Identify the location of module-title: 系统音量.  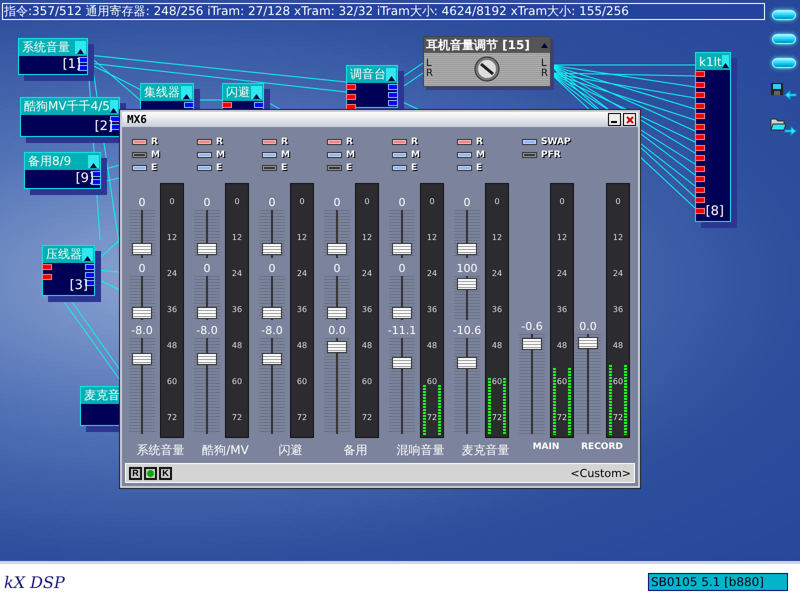
(46, 47).